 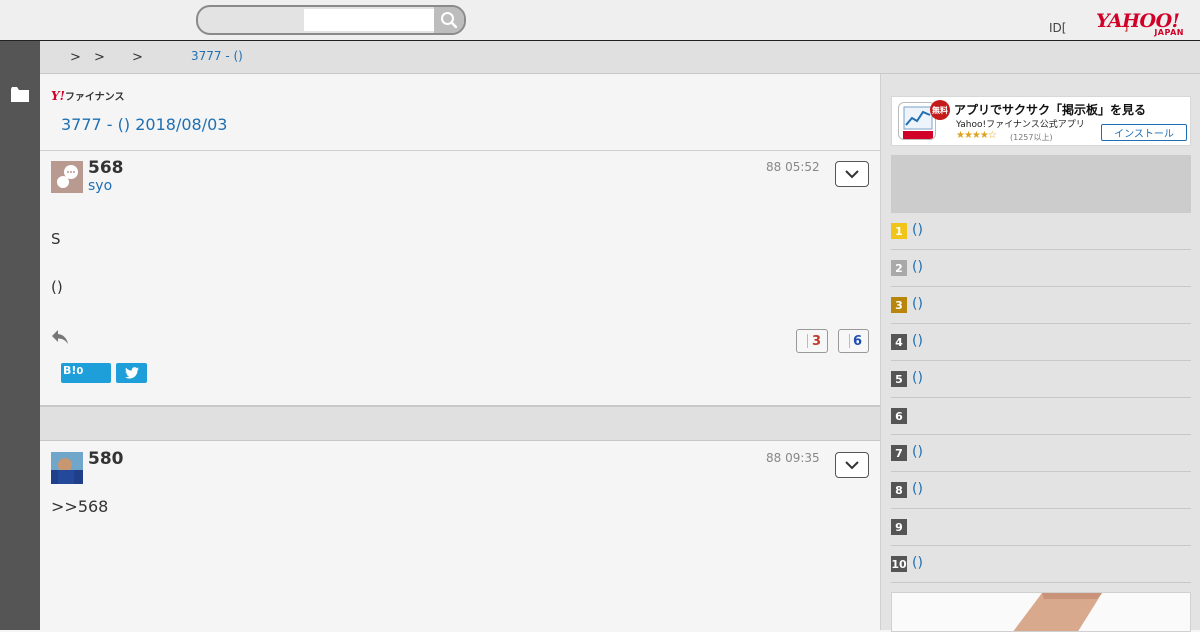 What do you see at coordinates (460, 423) in the screenshot?
I see `section-separator` at bounding box center [460, 423].